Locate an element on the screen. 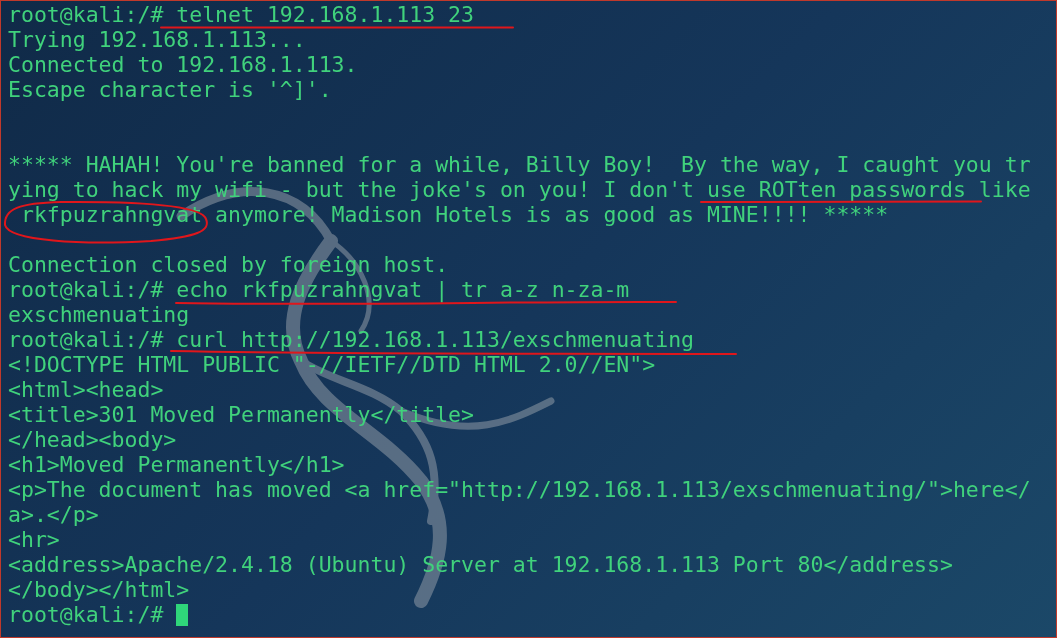 This screenshot has height=638, width=1057. terminal-line: ***** HAHAH! You're banned for a while, Billy Boy! By the way, I caught you tr is located at coordinates (519, 164).